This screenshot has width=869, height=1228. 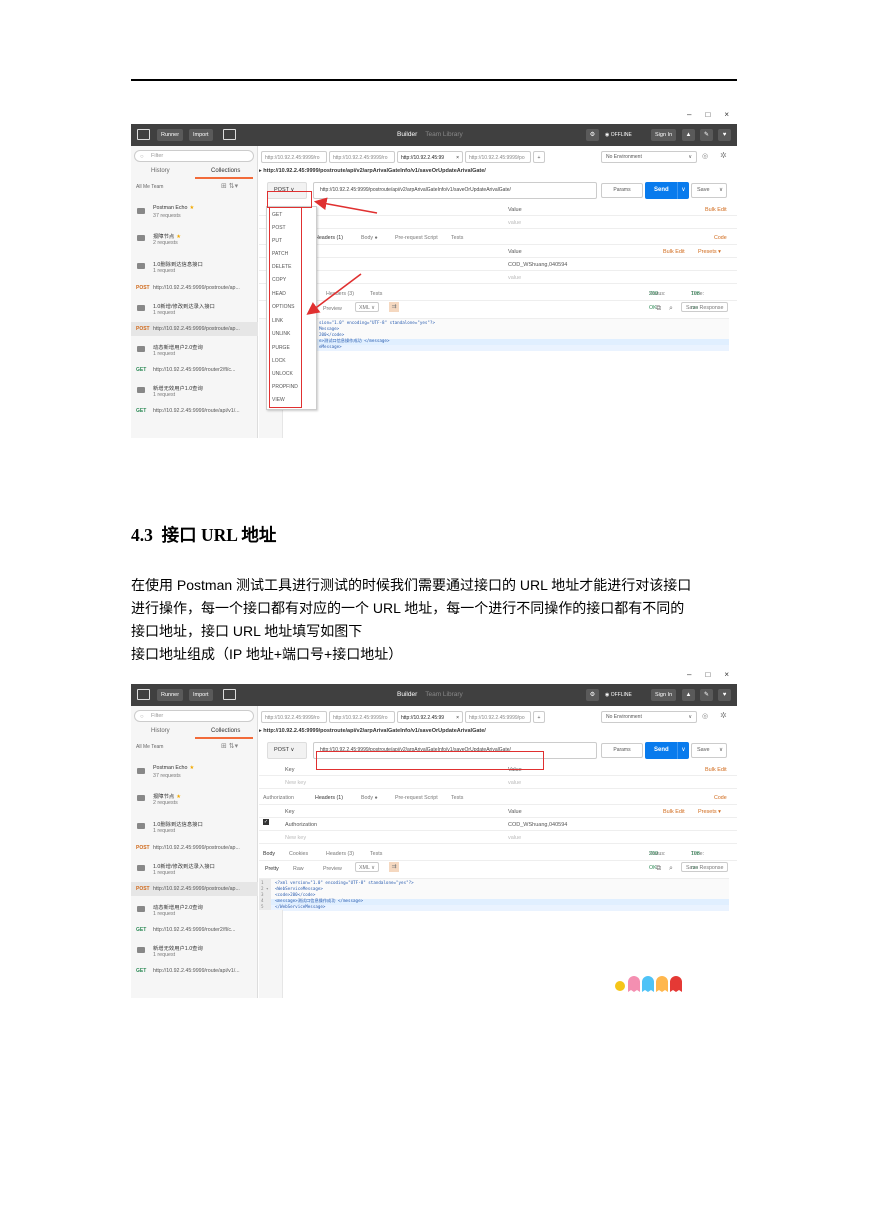 What do you see at coordinates (649, 717) in the screenshot?
I see `environment-select: No Environment ∨` at bounding box center [649, 717].